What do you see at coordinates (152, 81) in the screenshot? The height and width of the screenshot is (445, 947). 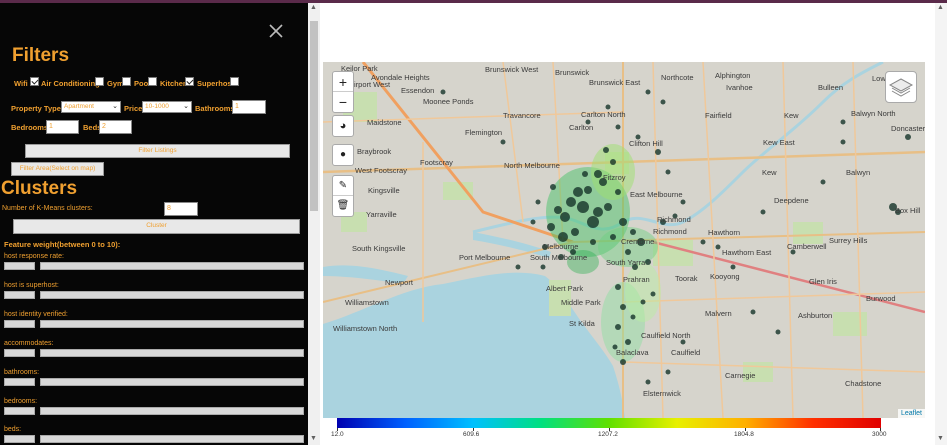 I see `pool-checkbox` at bounding box center [152, 81].